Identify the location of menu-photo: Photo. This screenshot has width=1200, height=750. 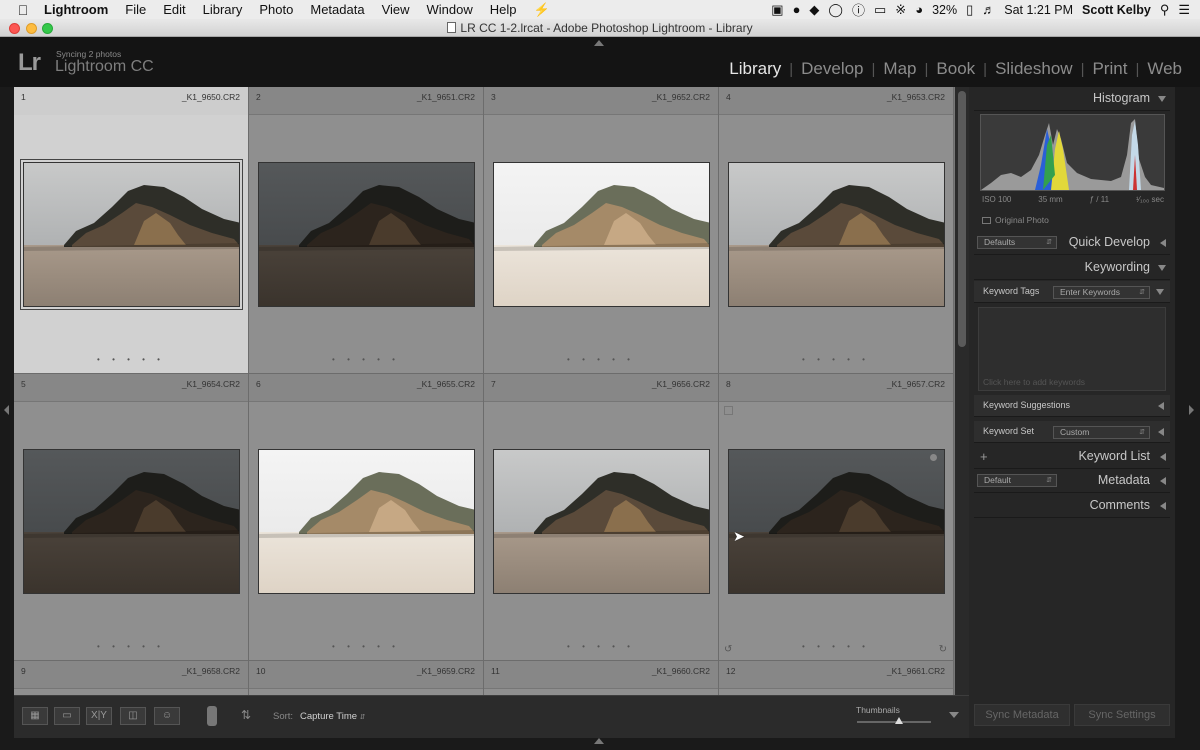
(276, 9).